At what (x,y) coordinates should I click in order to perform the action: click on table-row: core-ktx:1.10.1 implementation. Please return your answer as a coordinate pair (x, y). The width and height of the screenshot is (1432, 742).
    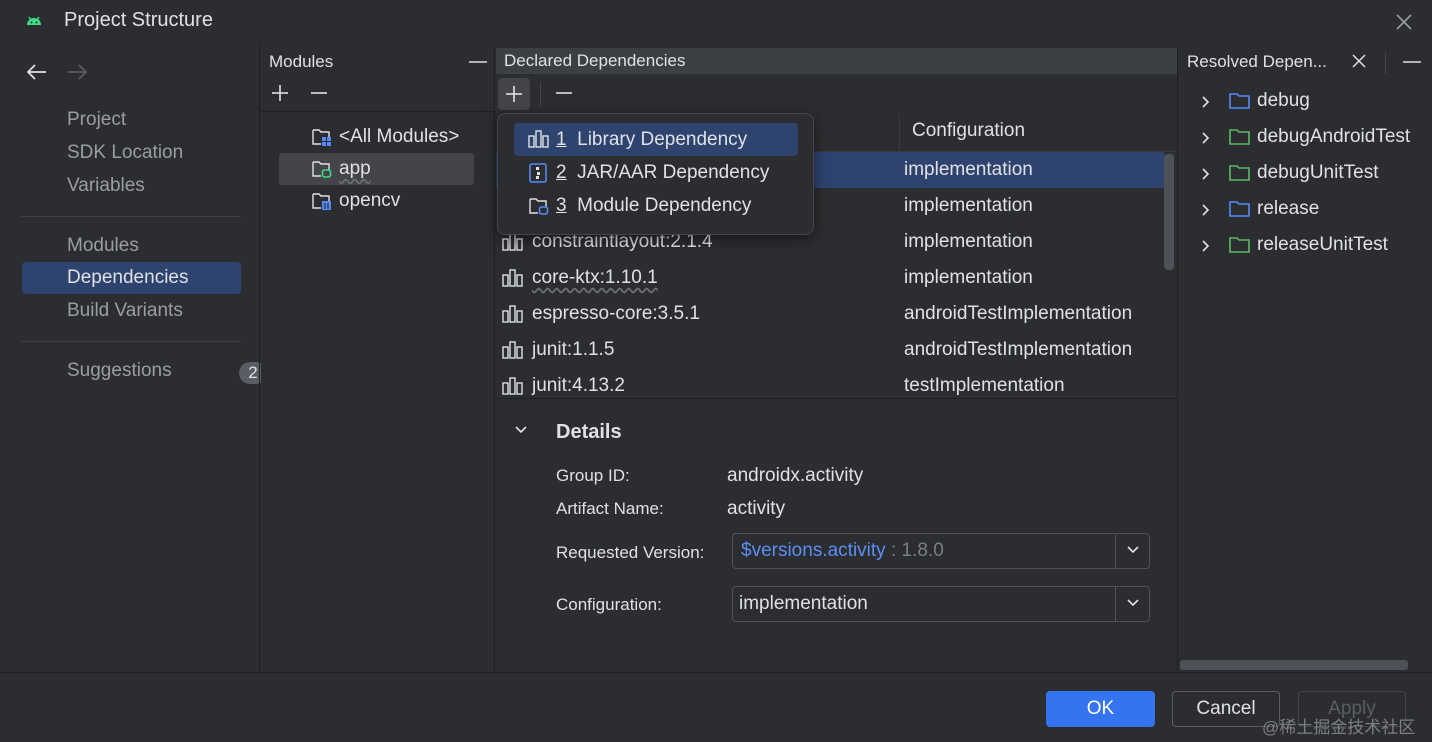
    Looking at the image, I should click on (830, 278).